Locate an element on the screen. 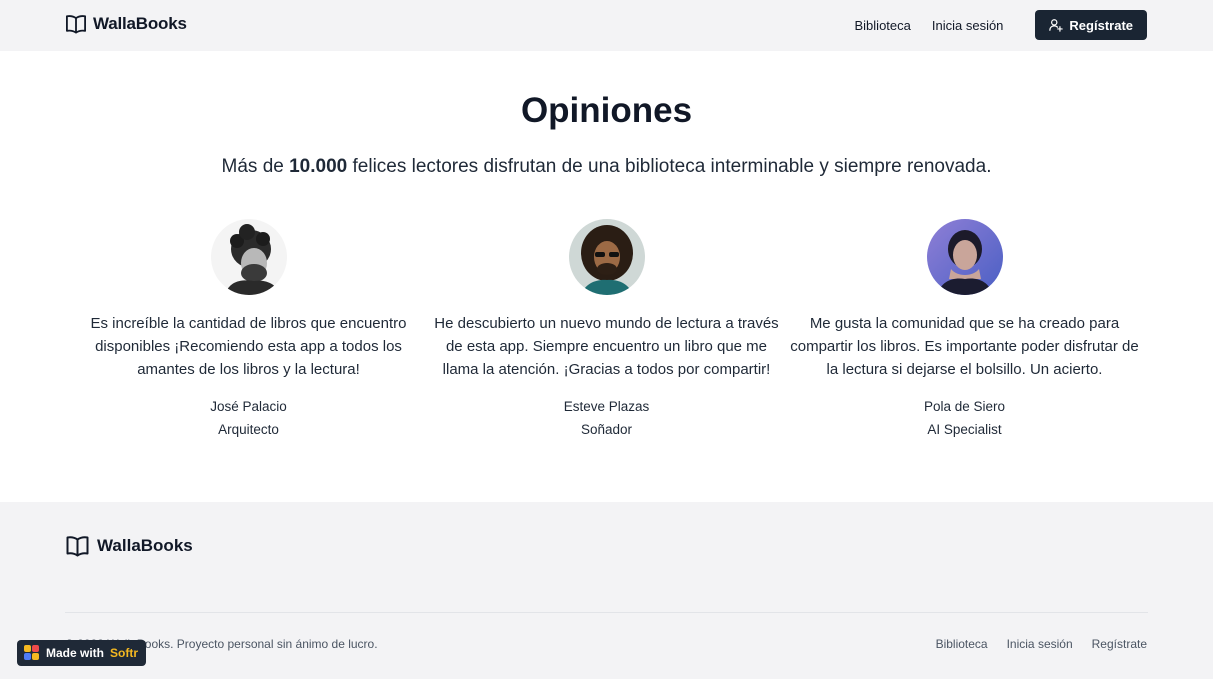 The width and height of the screenshot is (1213, 679). footer-link-signup: Regístrate is located at coordinates (1119, 644).